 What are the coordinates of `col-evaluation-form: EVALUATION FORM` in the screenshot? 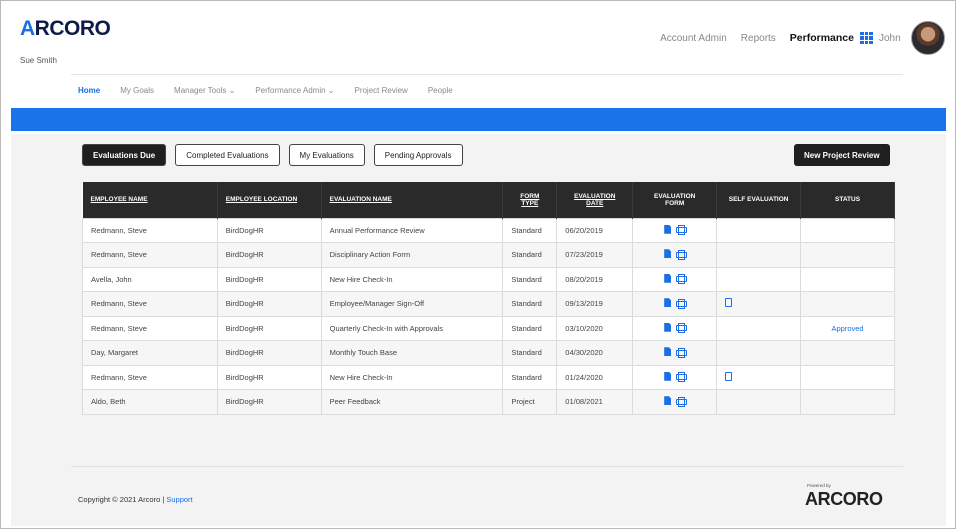 It's located at (675, 200).